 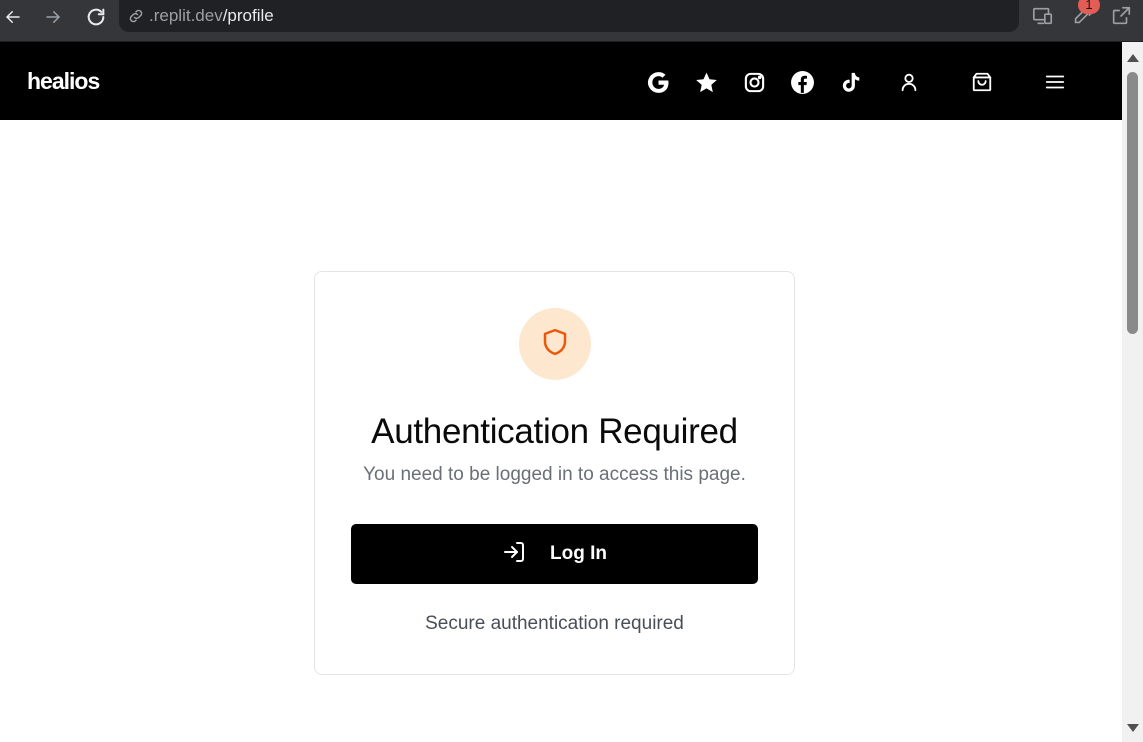 What do you see at coordinates (136, 16) in the screenshot?
I see `link-icon` at bounding box center [136, 16].